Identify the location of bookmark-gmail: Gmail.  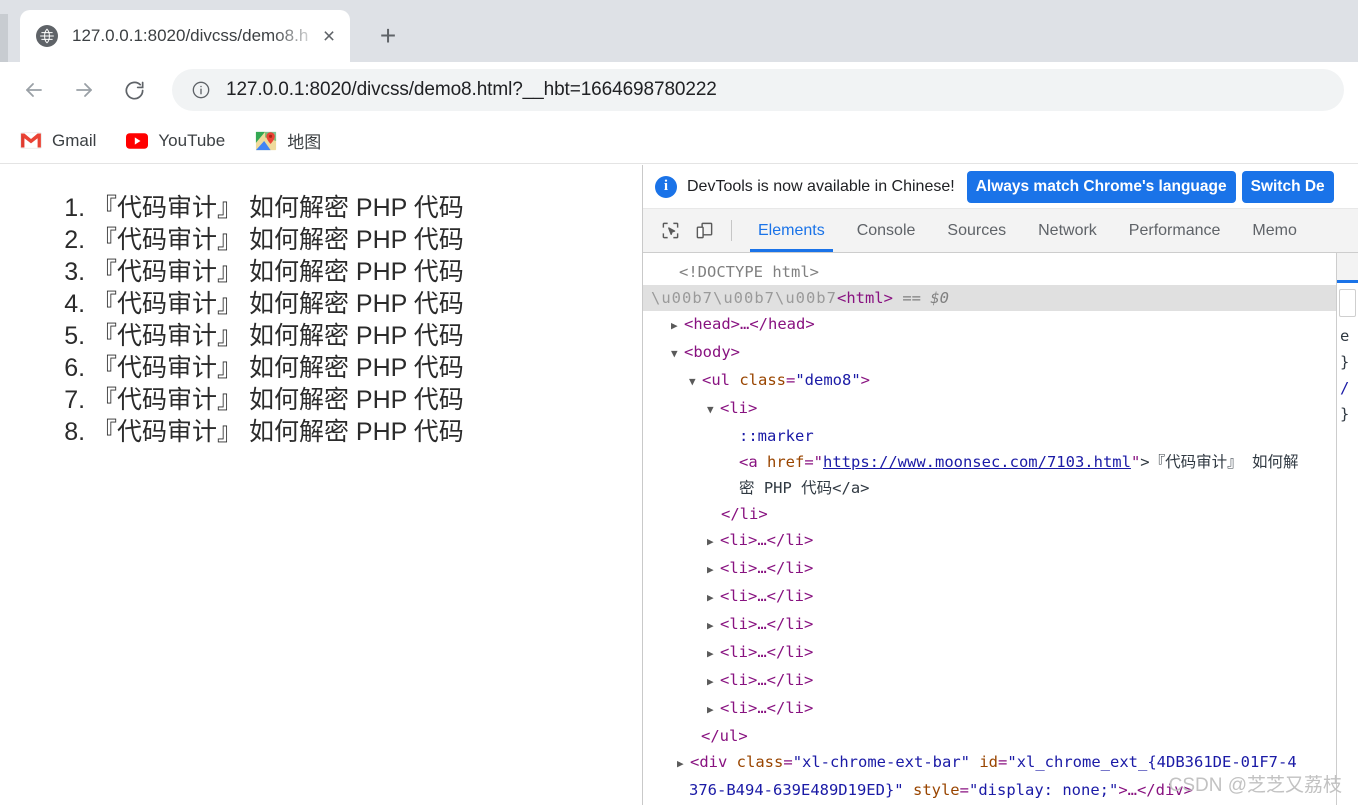
(62, 141).